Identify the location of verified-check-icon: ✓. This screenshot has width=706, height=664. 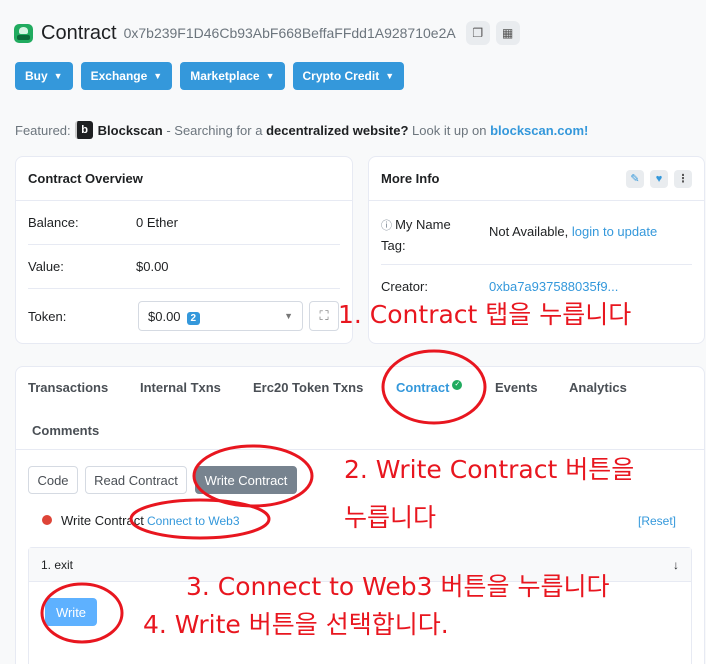
(457, 385).